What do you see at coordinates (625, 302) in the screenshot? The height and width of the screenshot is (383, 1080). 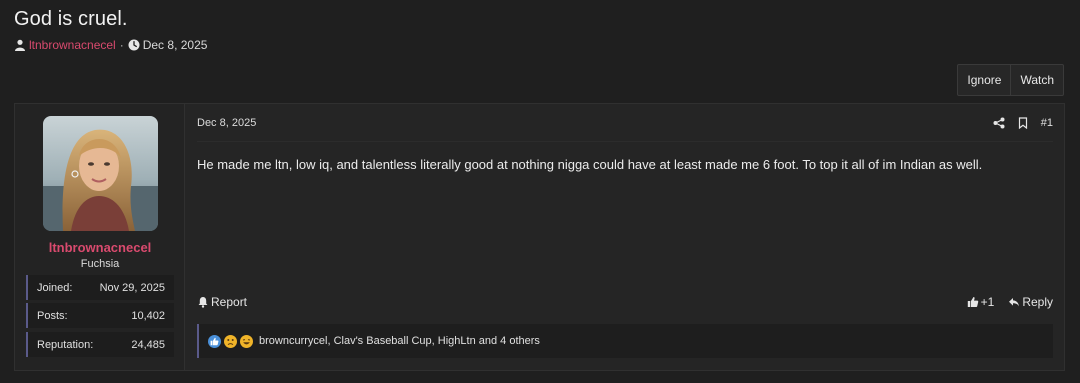 I see `message-footer: Report +1 Reply` at bounding box center [625, 302].